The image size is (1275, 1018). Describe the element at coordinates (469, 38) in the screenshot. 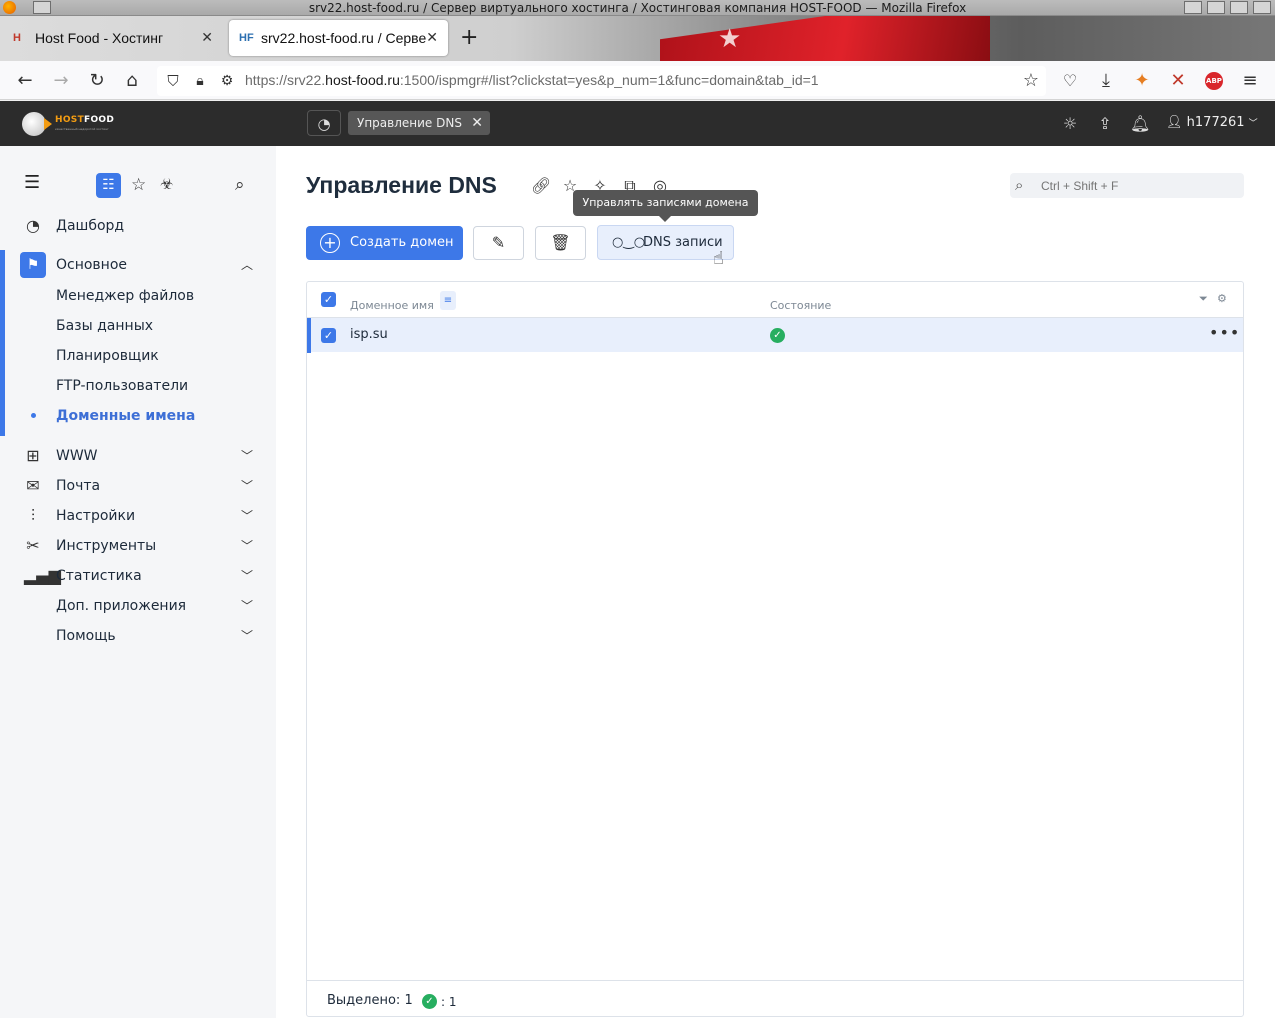

I see `new-tab-button: +` at that location.